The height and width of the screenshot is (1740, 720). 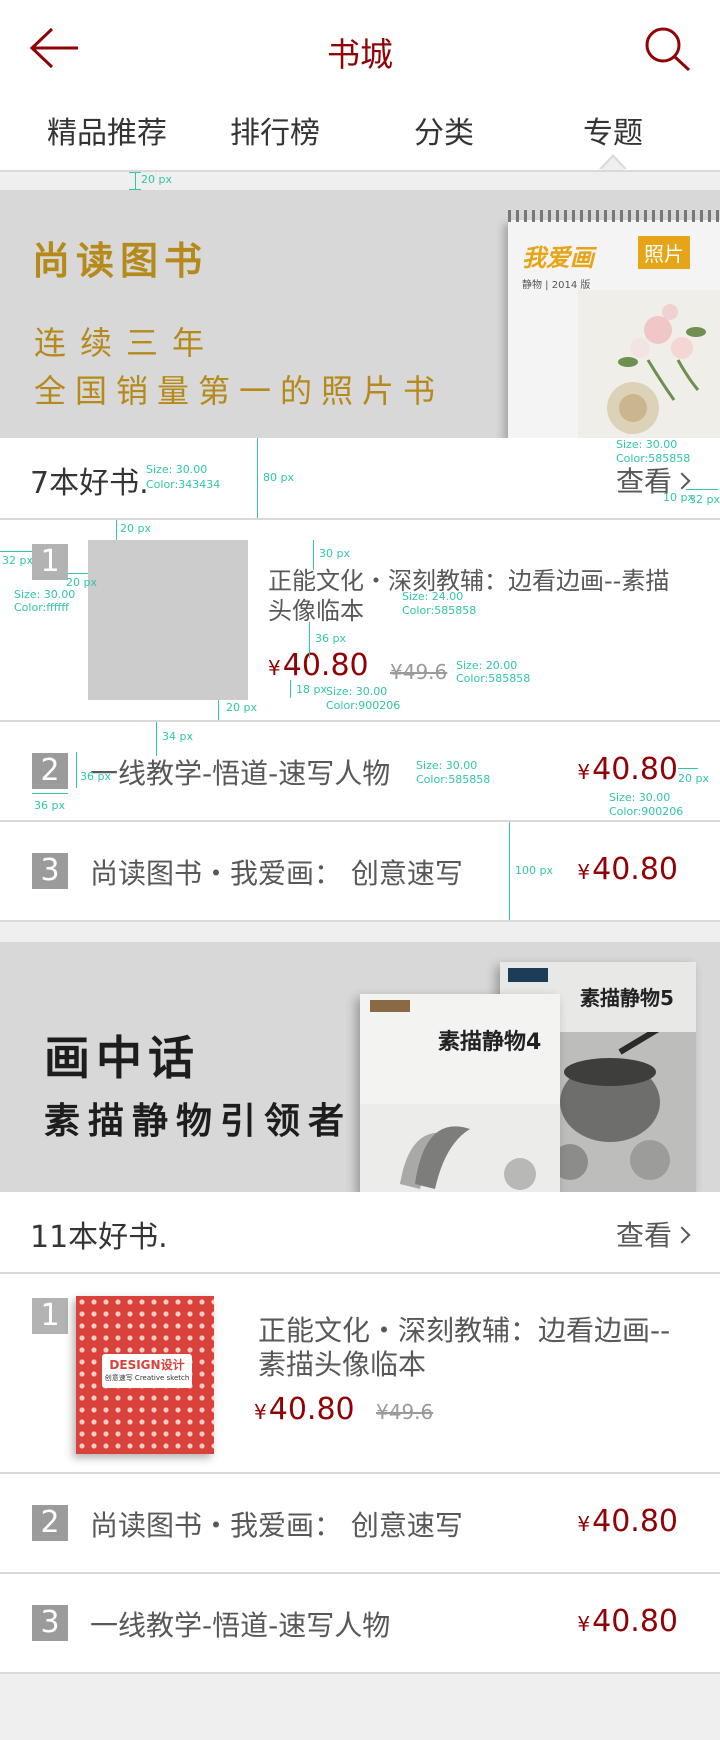 What do you see at coordinates (360, 1707) in the screenshot?
I see `page-bottom-spacer` at bounding box center [360, 1707].